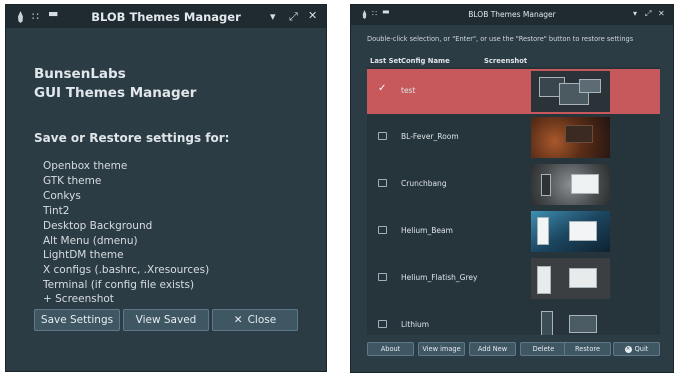 Image resolution: width=679 pixels, height=377 pixels. What do you see at coordinates (98, 226) in the screenshot?
I see `list-item: Desktop Background` at bounding box center [98, 226].